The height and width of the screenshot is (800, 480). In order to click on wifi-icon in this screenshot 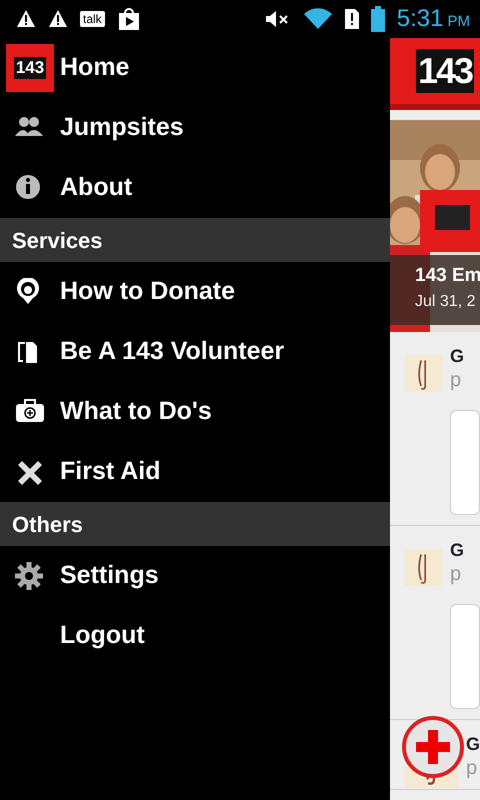, I will do `click(317, 19)`.